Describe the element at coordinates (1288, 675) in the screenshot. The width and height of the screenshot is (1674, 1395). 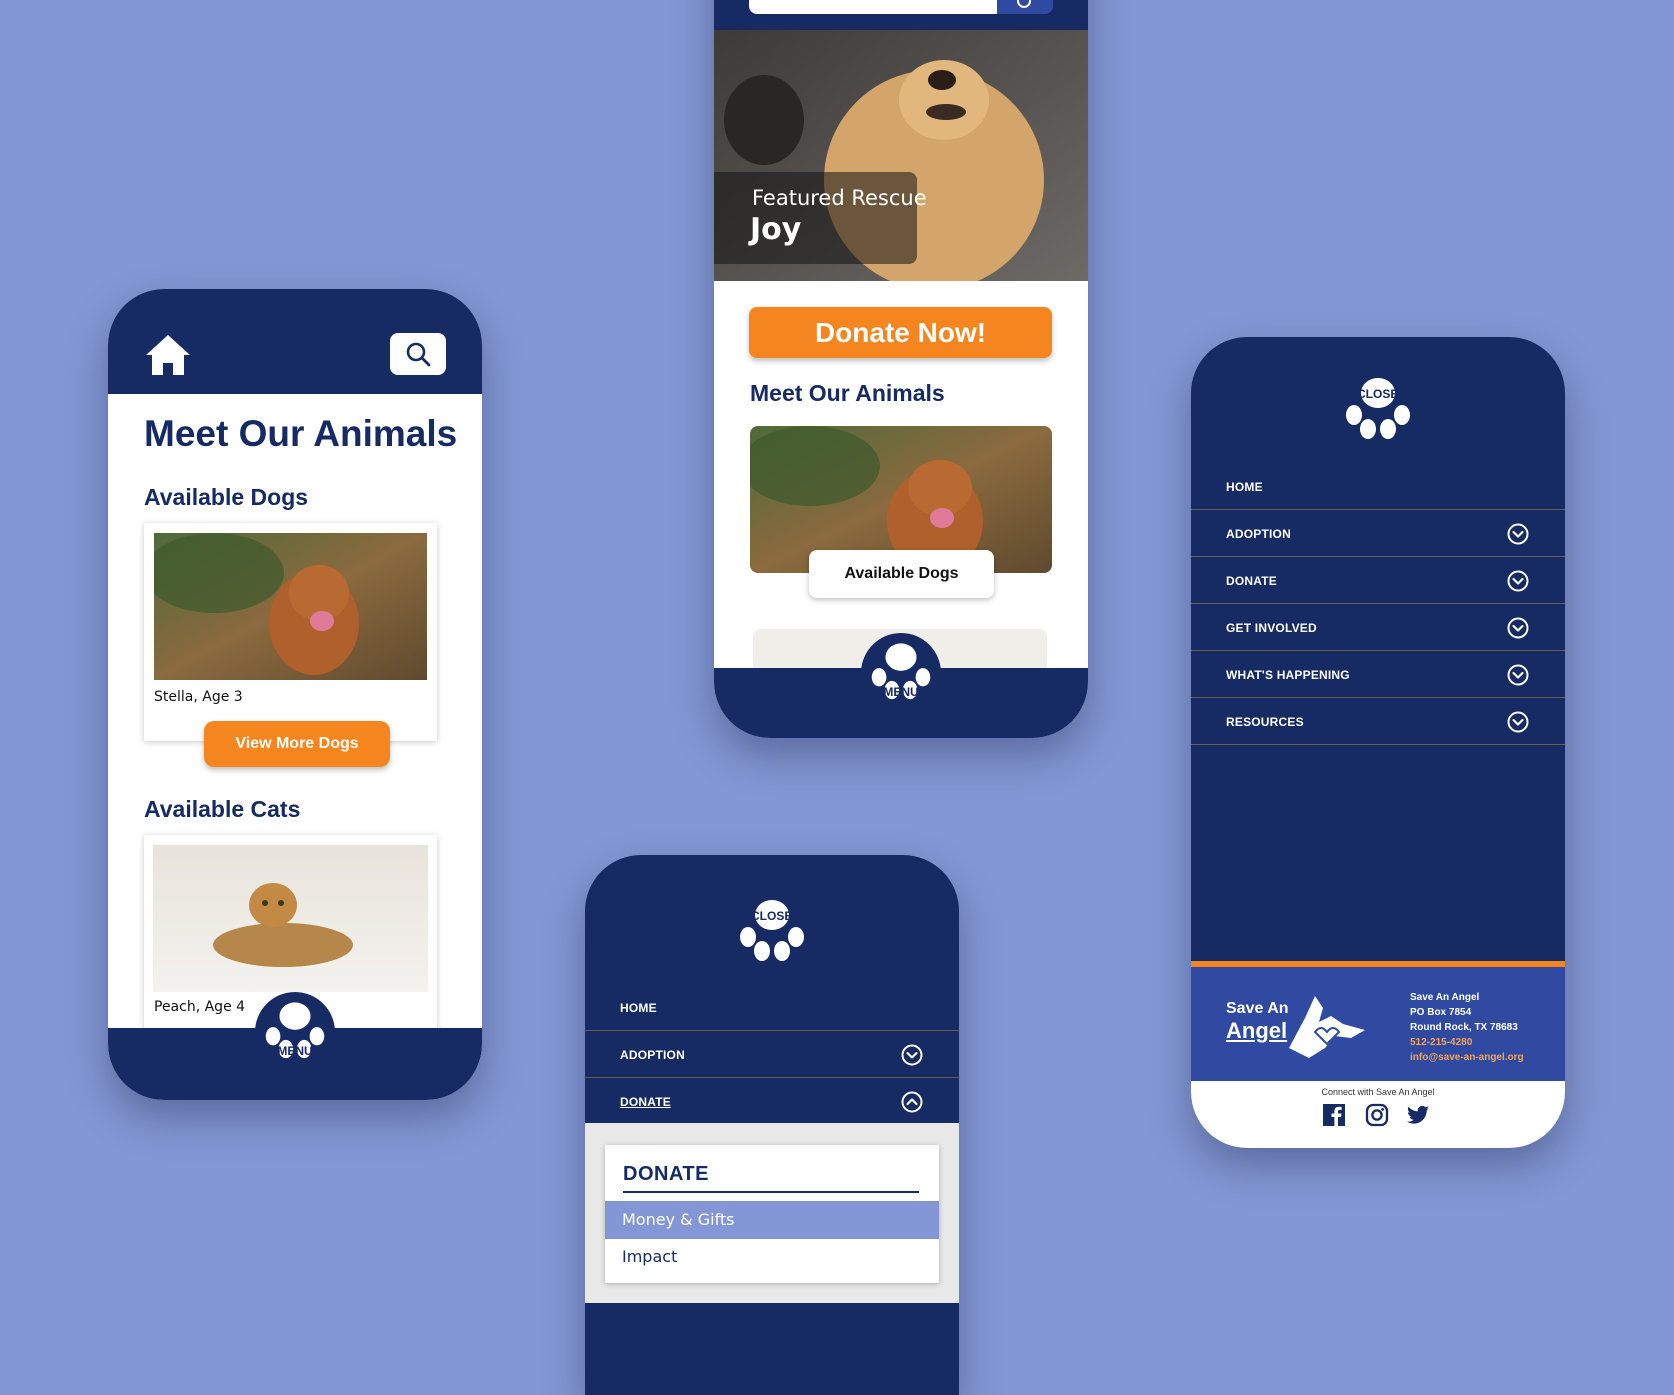
I see `menu-item-label: WHAT'S HAPPENING` at that location.